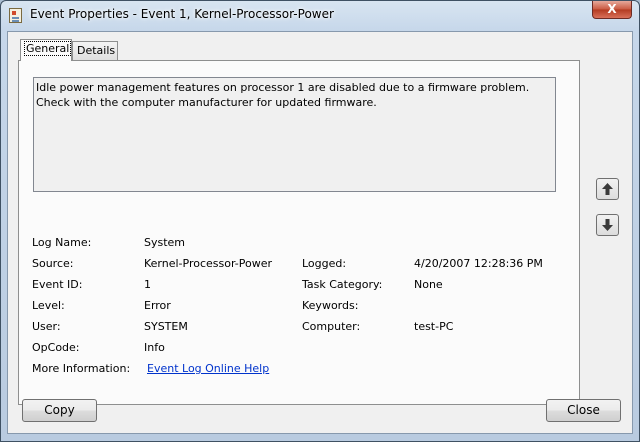 This screenshot has height=442, width=640. I want to click on previous-event-button, so click(607, 189).